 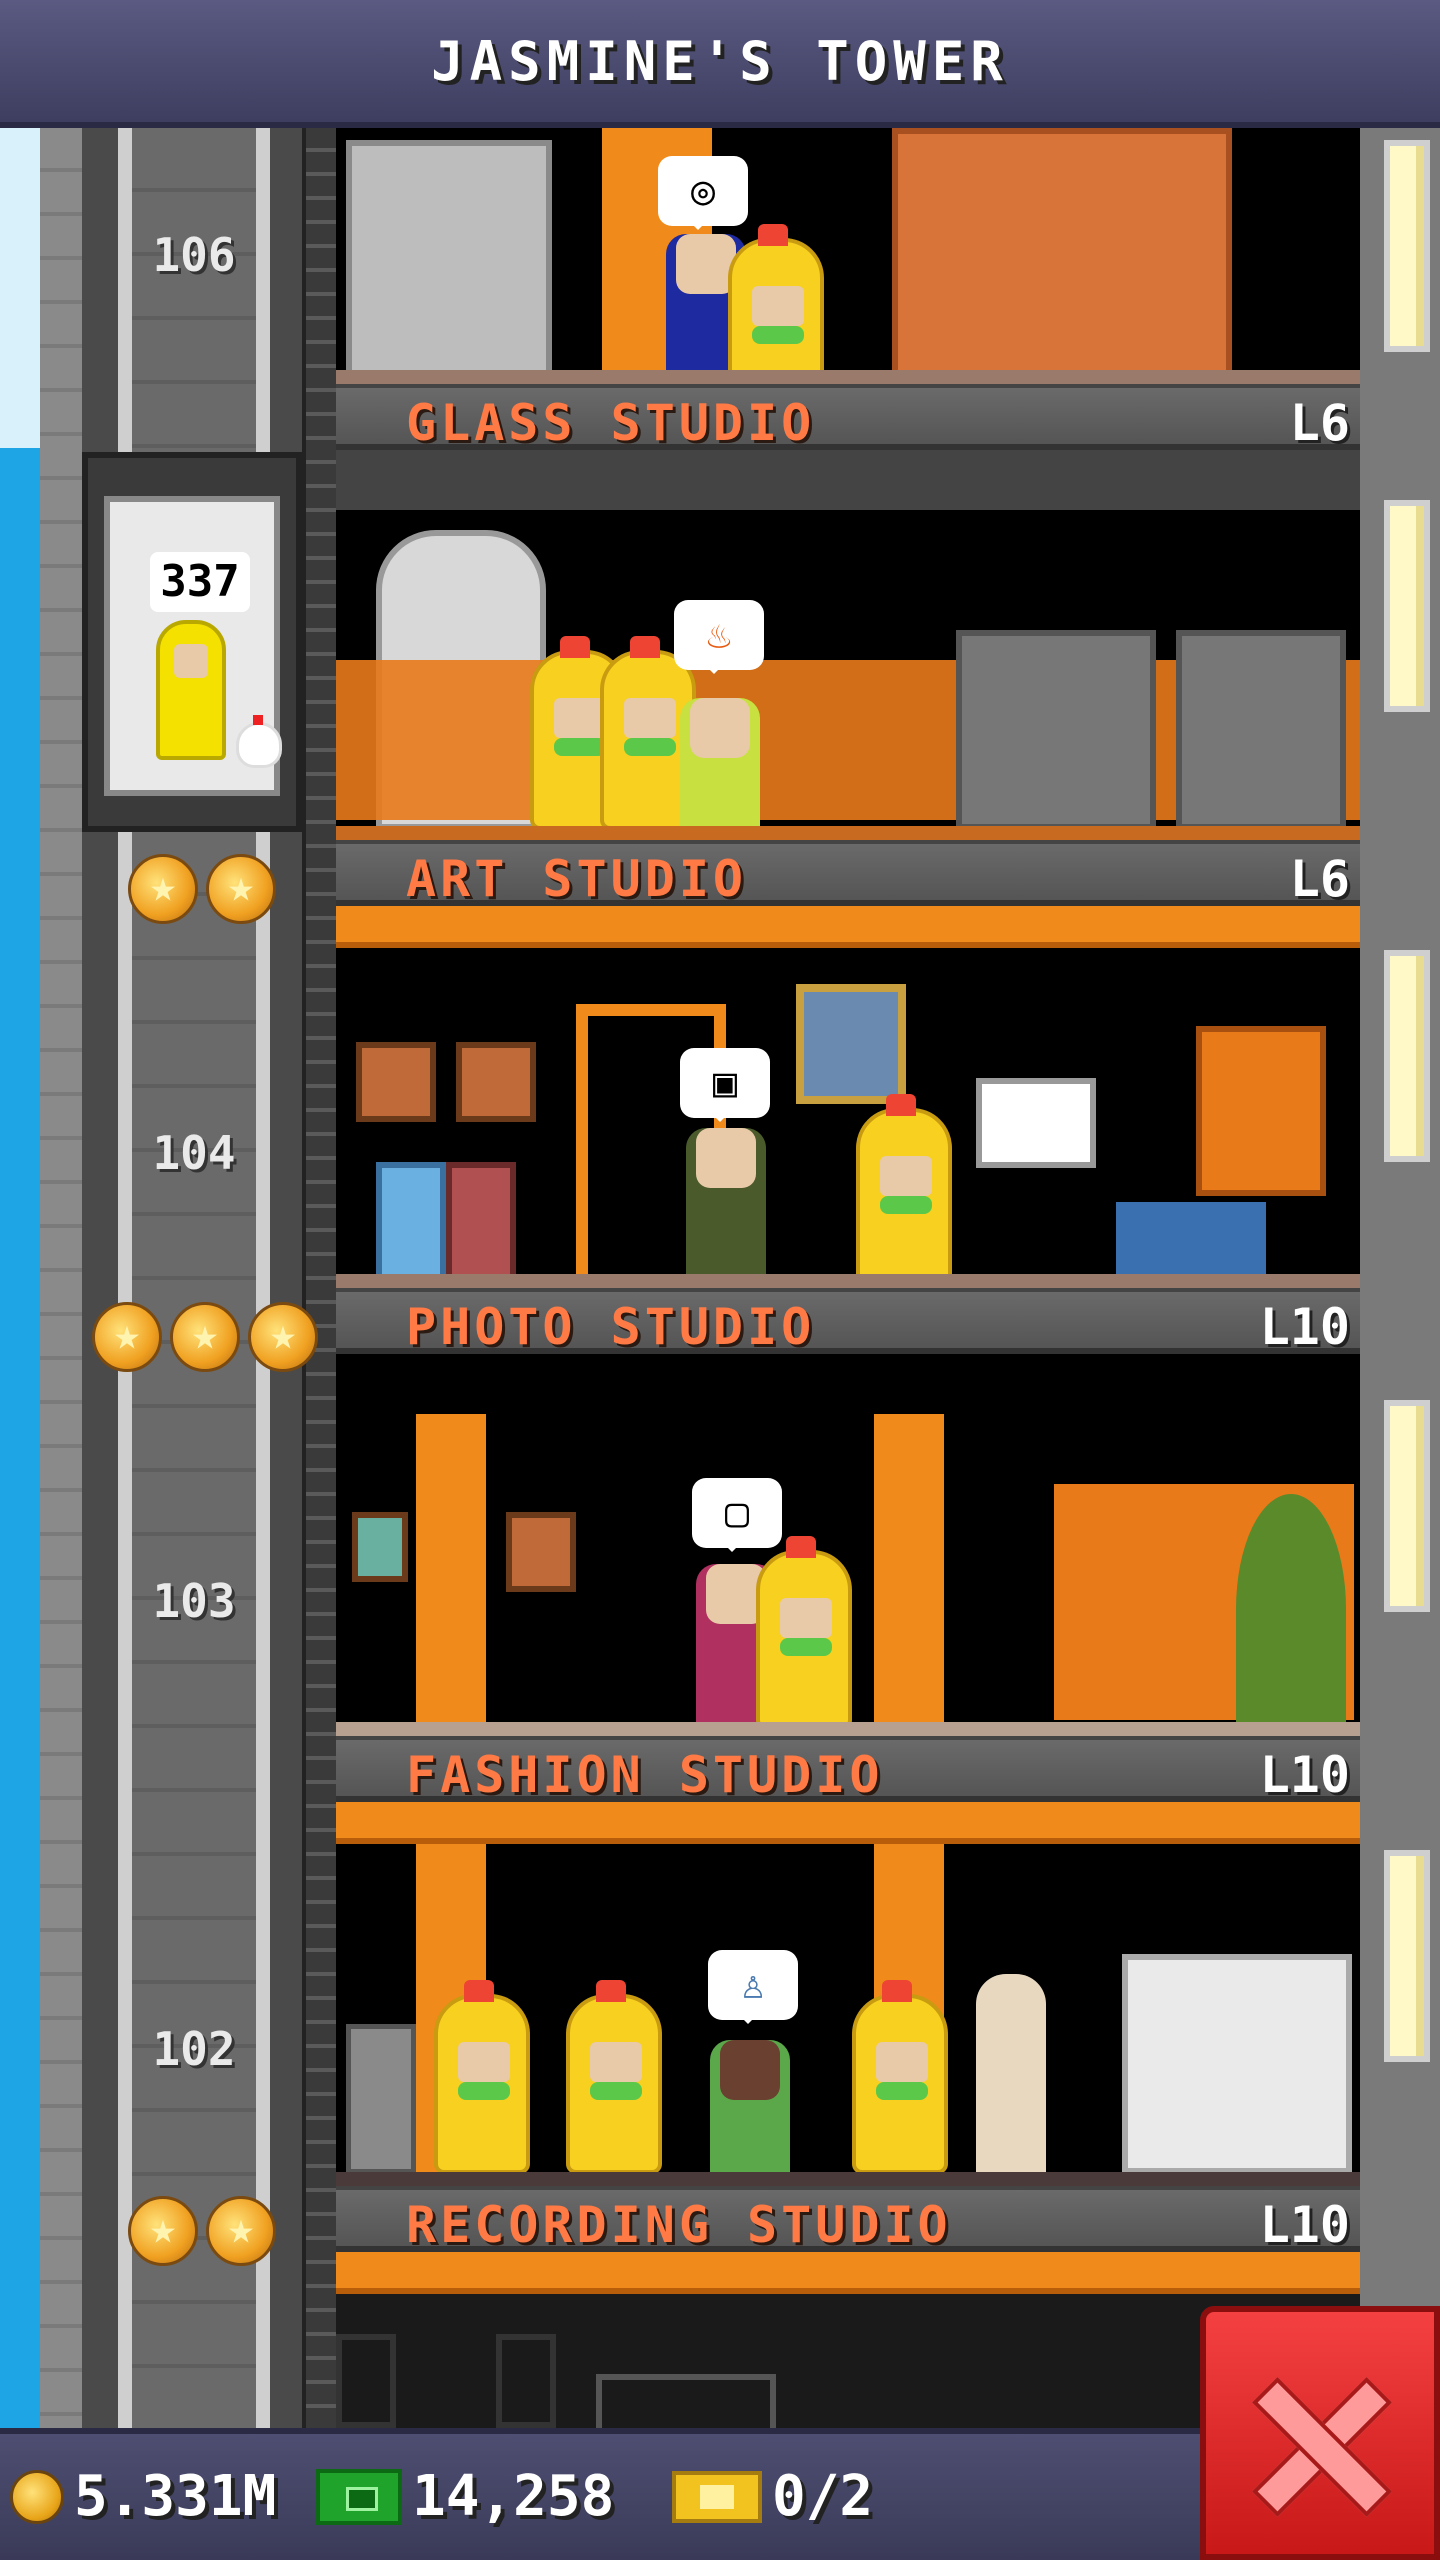 What do you see at coordinates (717, 2496) in the screenshot?
I see `ticket-icon` at bounding box center [717, 2496].